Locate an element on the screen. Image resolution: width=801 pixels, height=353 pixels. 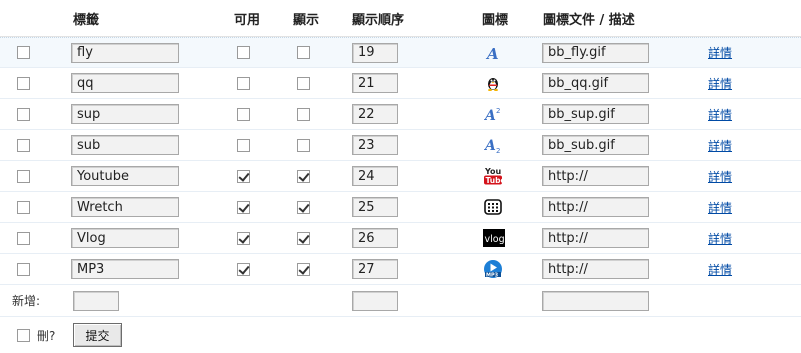
wretch-icon is located at coordinates (493, 207).